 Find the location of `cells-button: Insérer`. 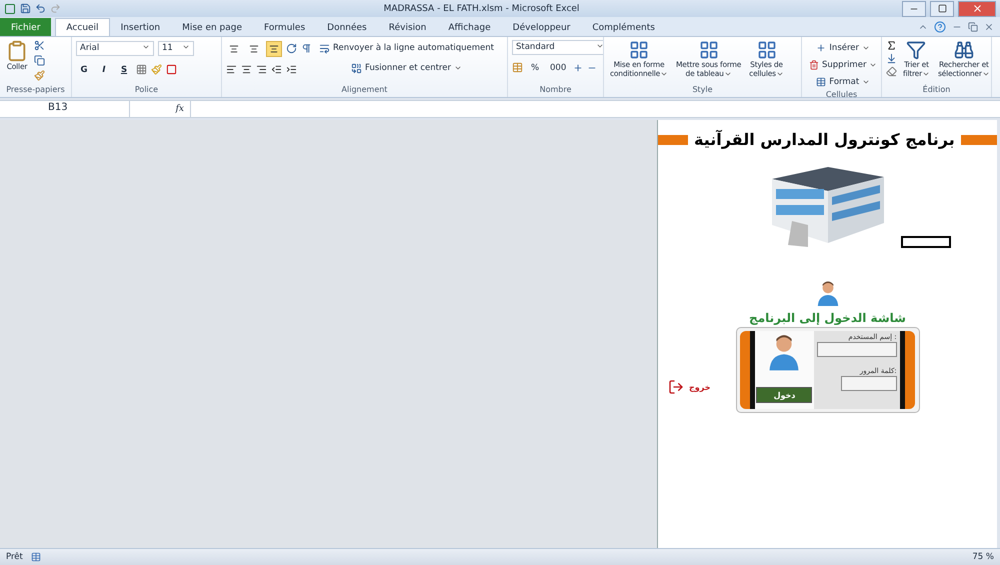

cells-button: Insérer is located at coordinates (843, 48).